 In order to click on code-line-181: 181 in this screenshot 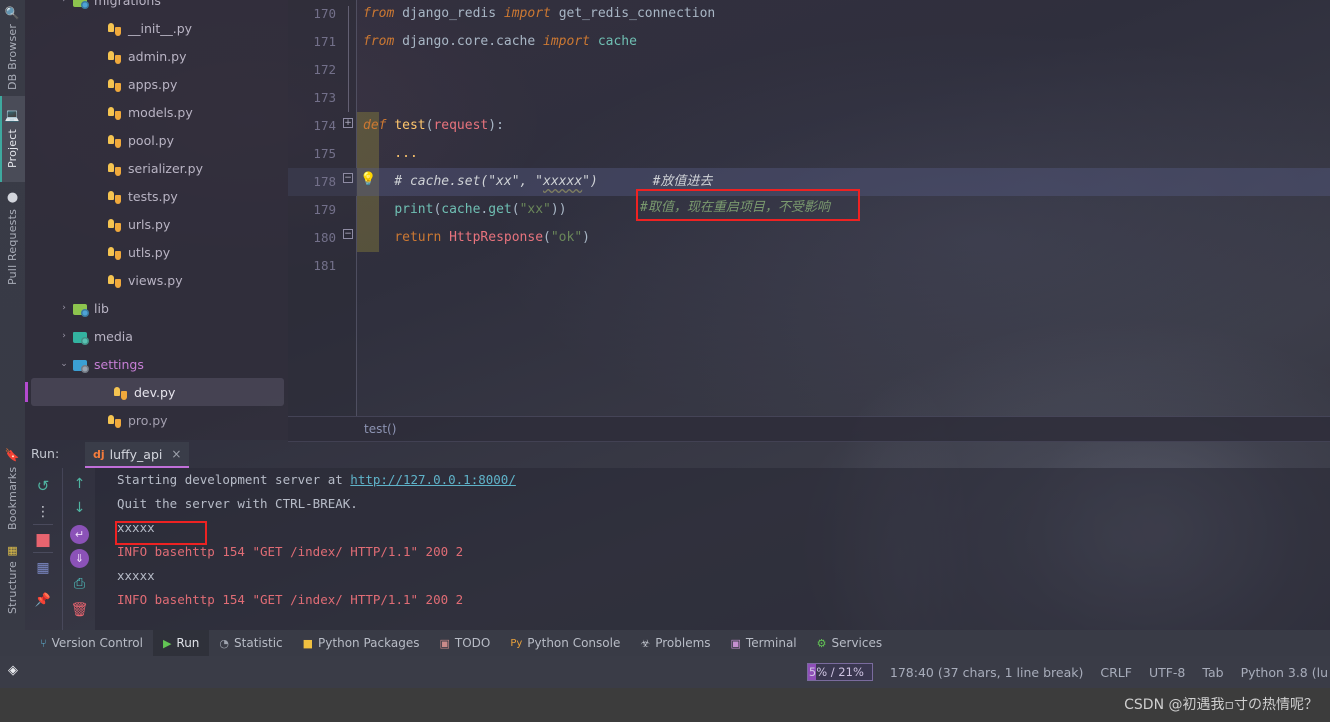, I will do `click(809, 266)`.